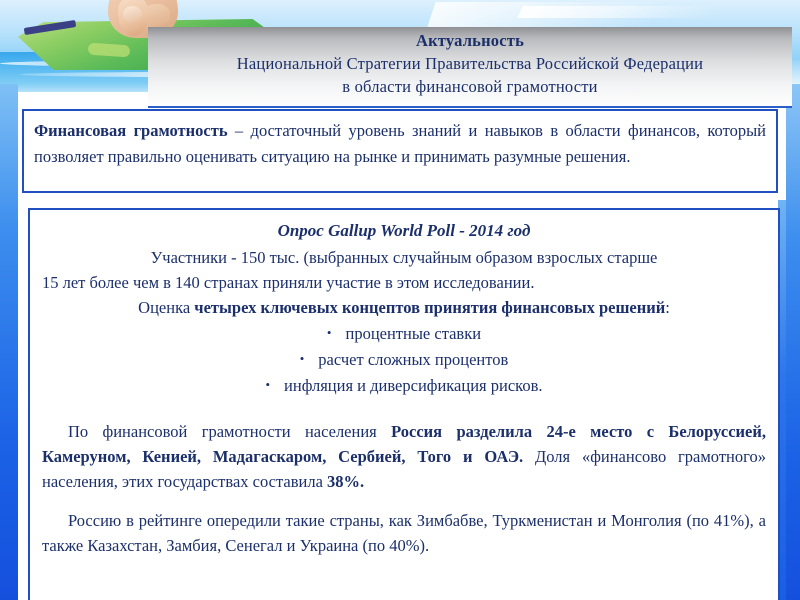  Describe the element at coordinates (413, 359) in the screenshot. I see `list-item-label: расчет сложных процентов` at that location.